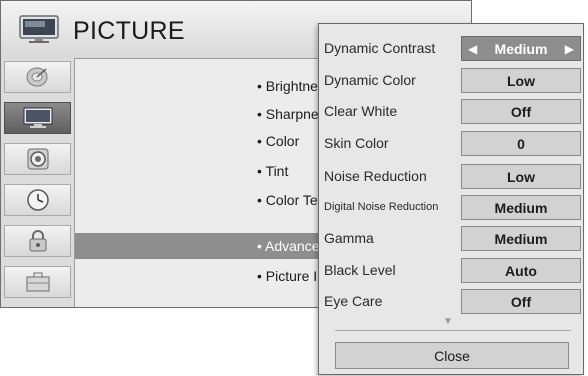 The width and height of the screenshot is (588, 376). What do you see at coordinates (380, 48) in the screenshot?
I see `setting-label: Dynamic Contrast` at bounding box center [380, 48].